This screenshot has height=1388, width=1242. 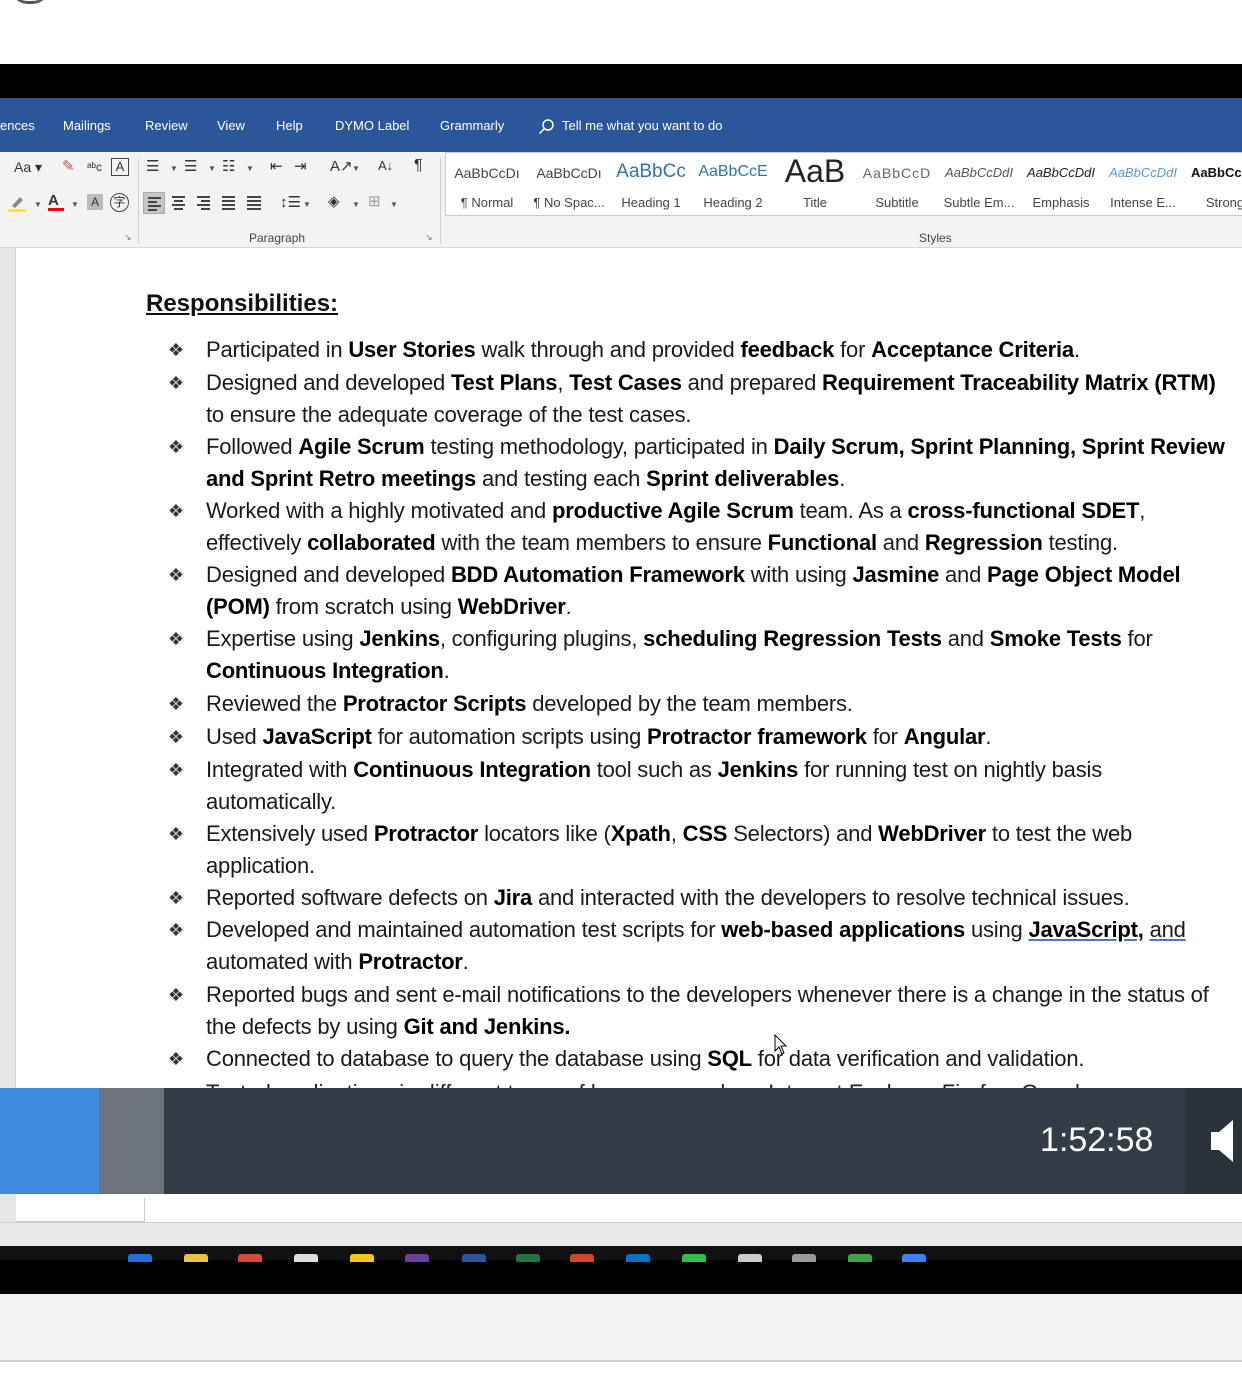 What do you see at coordinates (87, 125) in the screenshot?
I see `tab-mailings: Mailings` at bounding box center [87, 125].